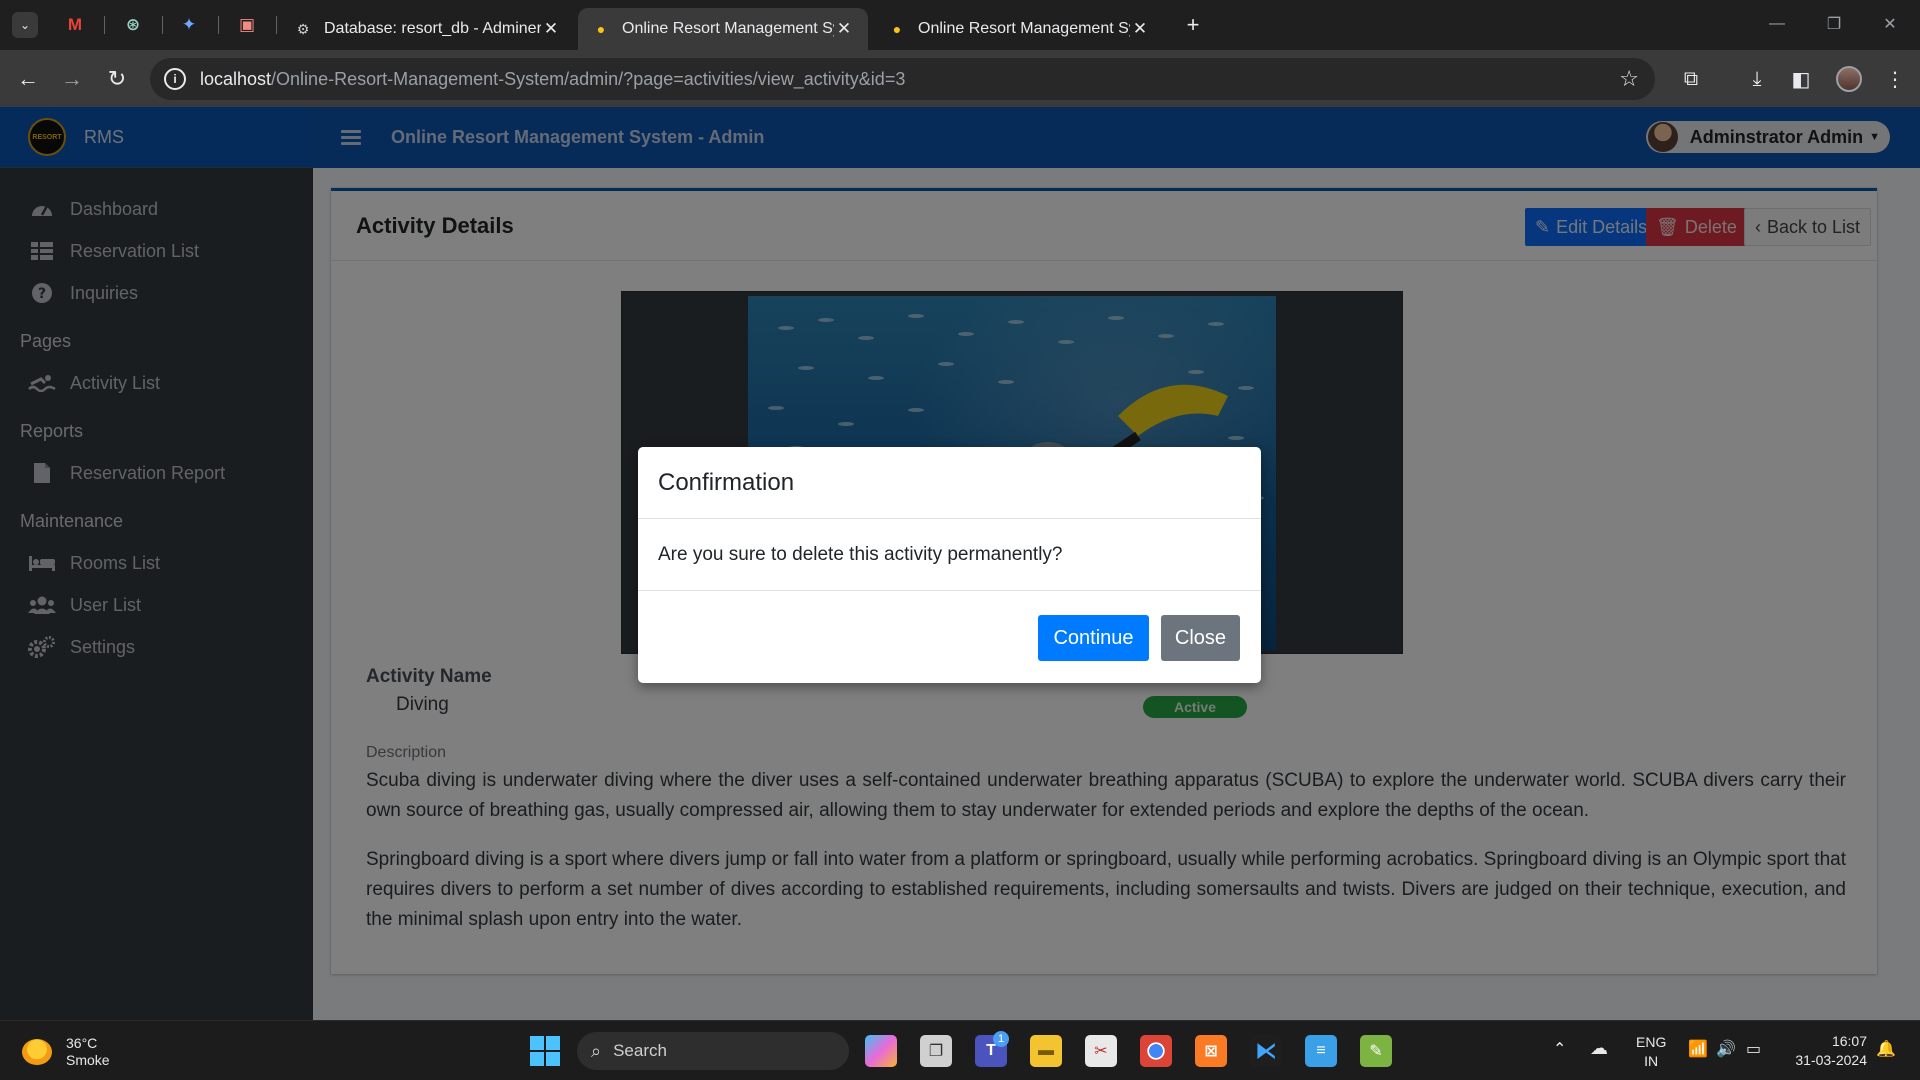 The height and width of the screenshot is (1080, 1920). Describe the element at coordinates (1651, 1052) in the screenshot. I see `language-indicator: ENG IN` at that location.